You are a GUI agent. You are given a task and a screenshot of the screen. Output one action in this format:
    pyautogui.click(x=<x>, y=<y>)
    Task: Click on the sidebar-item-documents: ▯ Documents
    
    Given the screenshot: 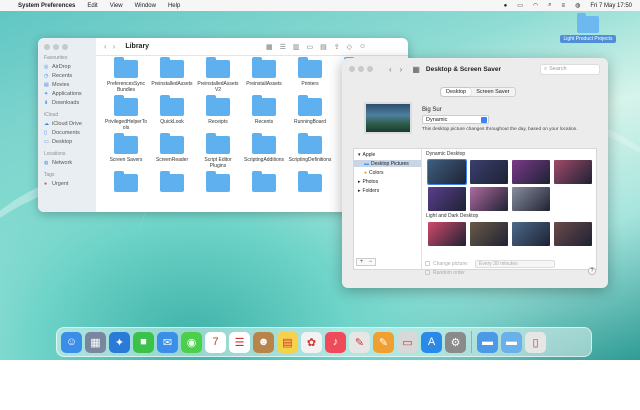 What is the action you would take?
    pyautogui.click(x=70, y=133)
    